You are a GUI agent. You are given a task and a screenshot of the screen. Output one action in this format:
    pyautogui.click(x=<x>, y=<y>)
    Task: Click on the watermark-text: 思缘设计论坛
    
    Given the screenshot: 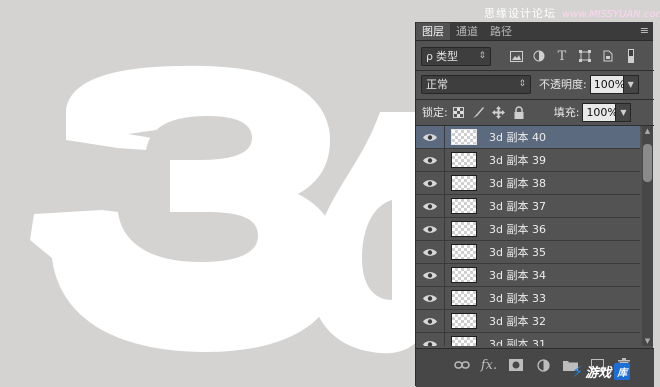 What is the action you would take?
    pyautogui.click(x=520, y=13)
    